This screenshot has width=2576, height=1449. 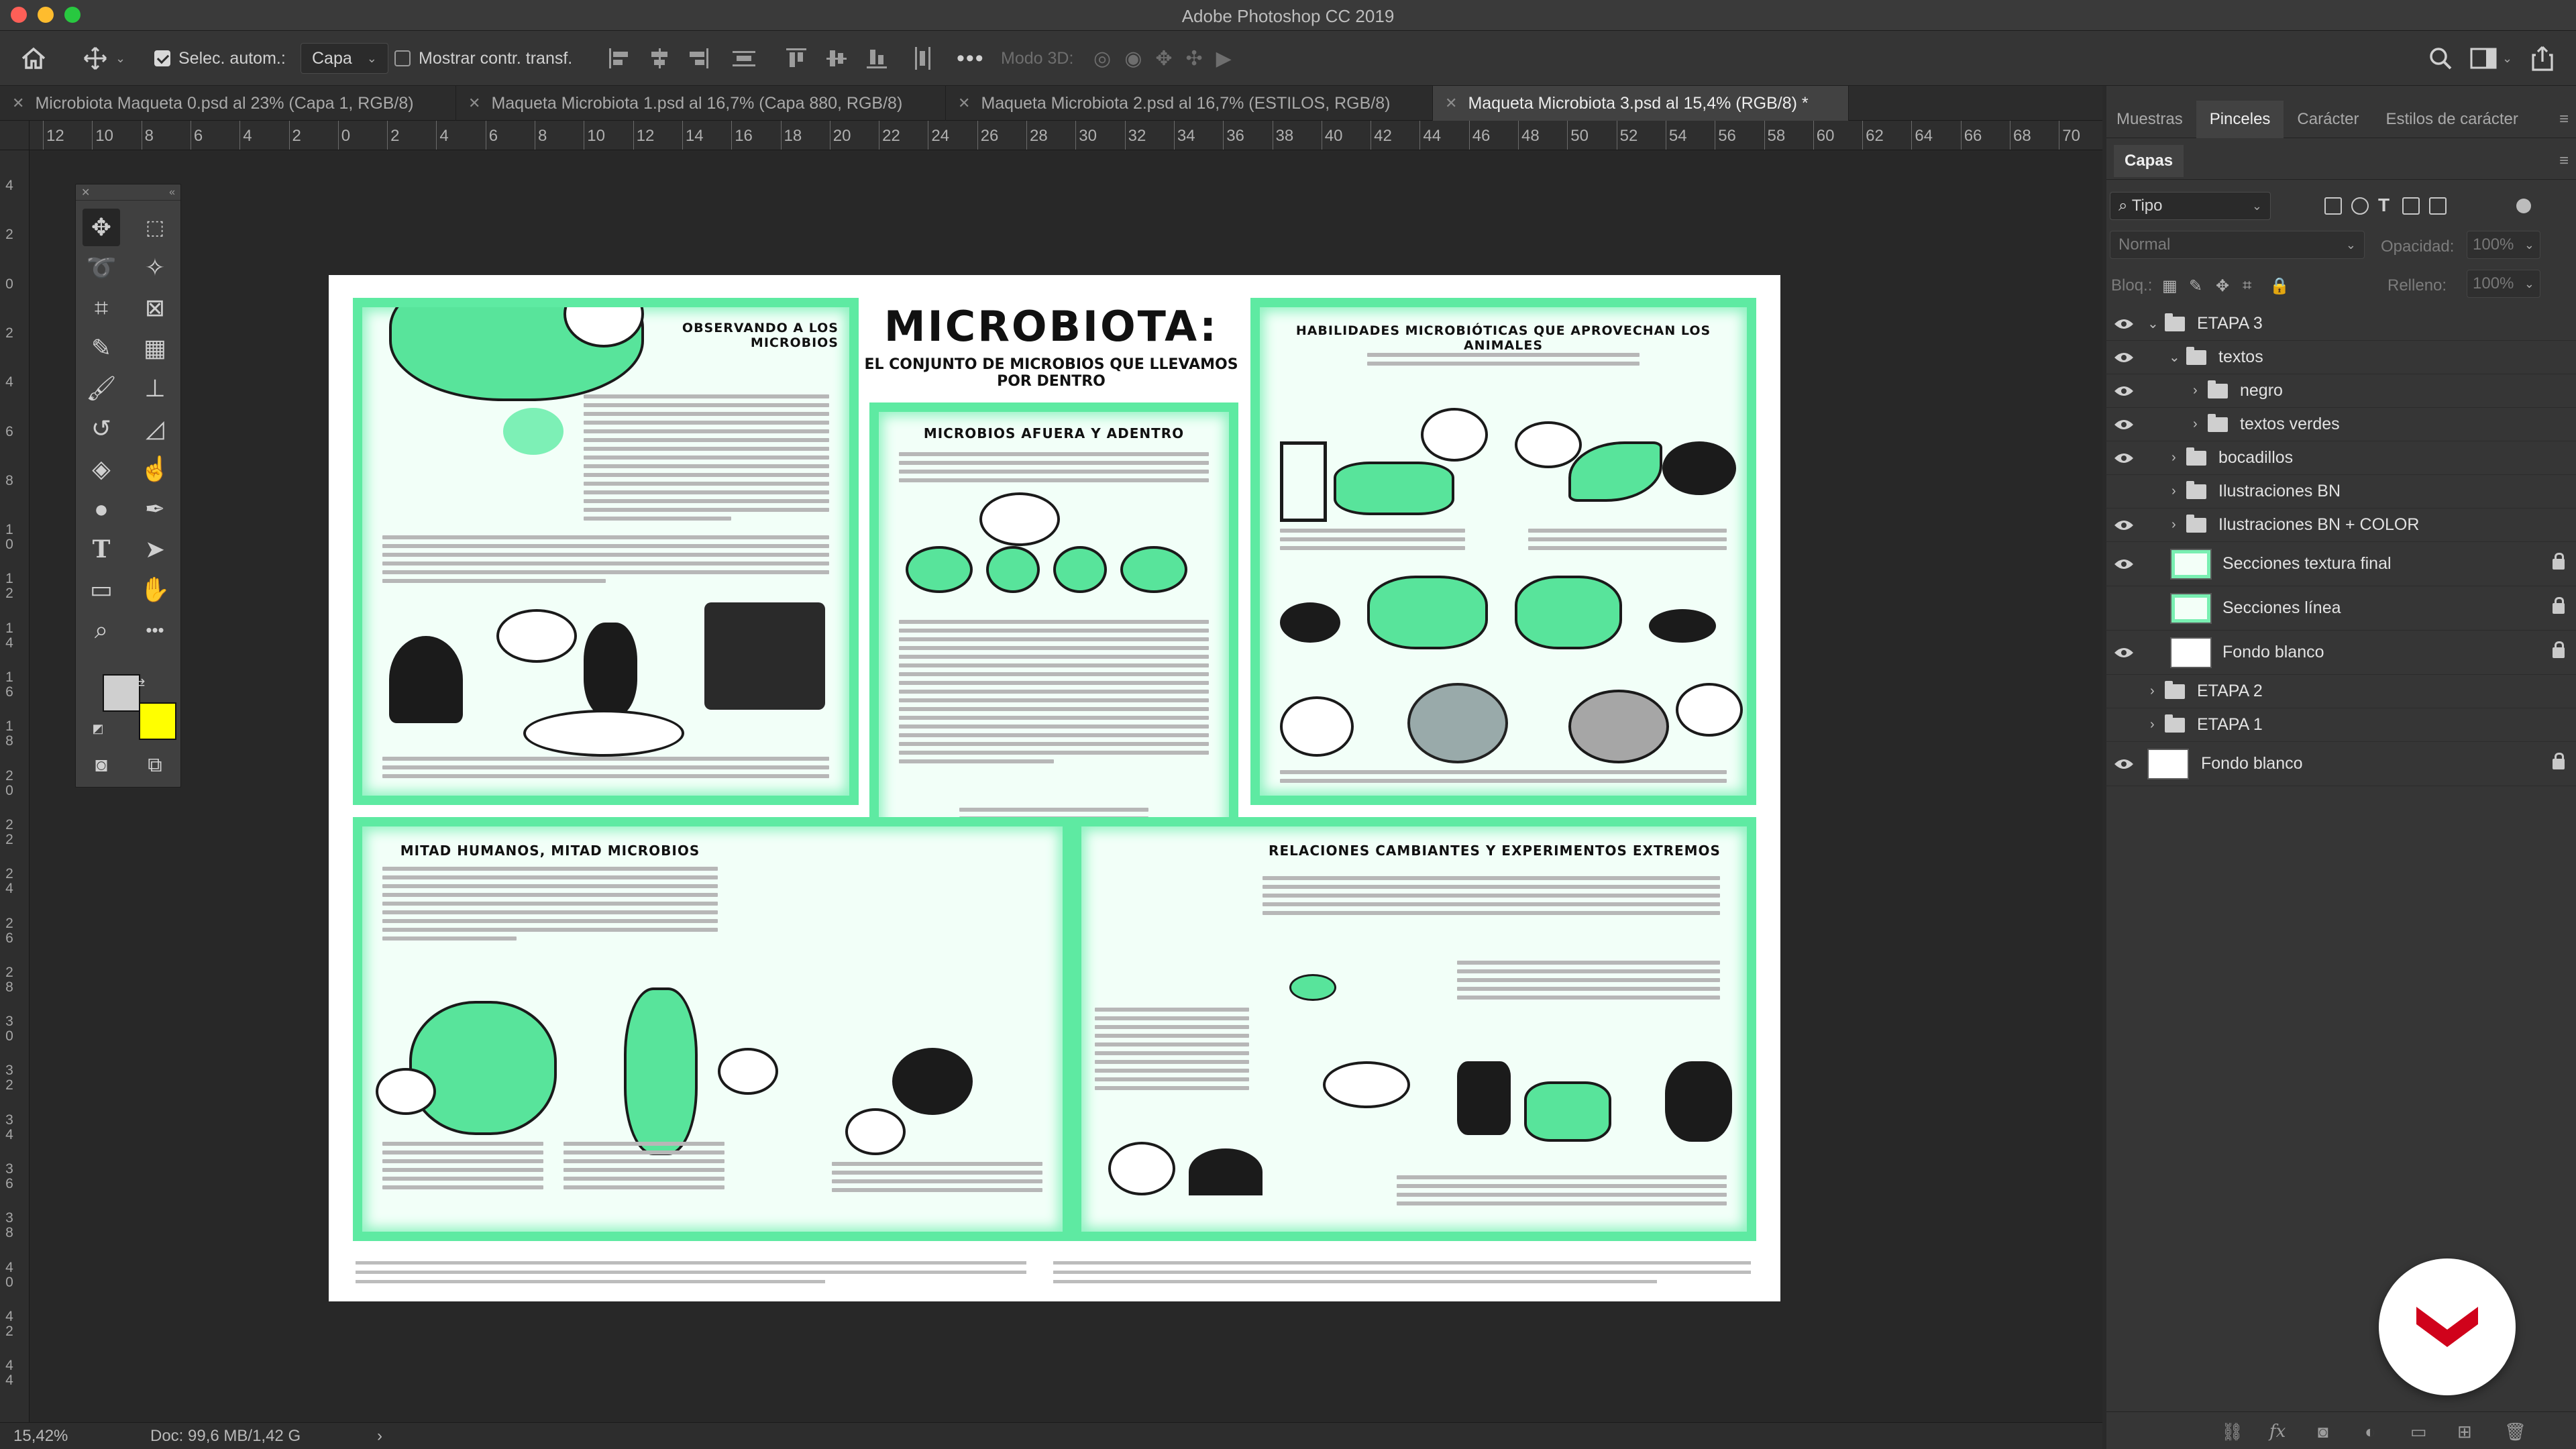 What do you see at coordinates (2515, 1431) in the screenshot?
I see `delete-layer-icon: 🗑` at bounding box center [2515, 1431].